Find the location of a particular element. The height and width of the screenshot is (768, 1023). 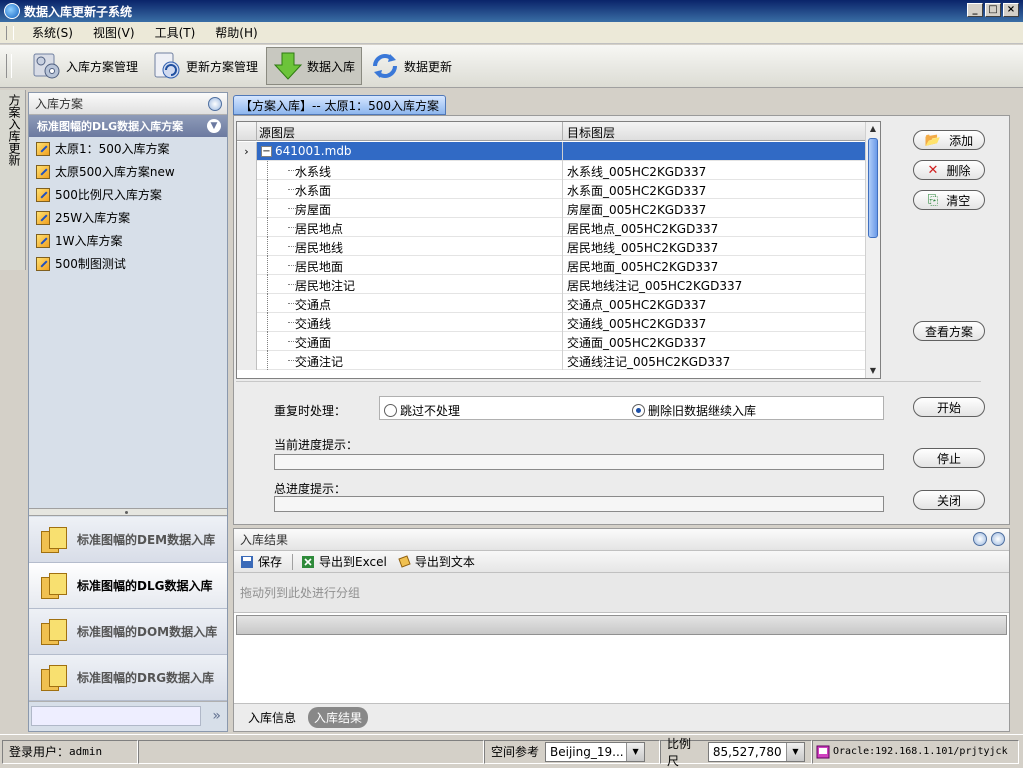

collapse-icon: − is located at coordinates (266, 151).